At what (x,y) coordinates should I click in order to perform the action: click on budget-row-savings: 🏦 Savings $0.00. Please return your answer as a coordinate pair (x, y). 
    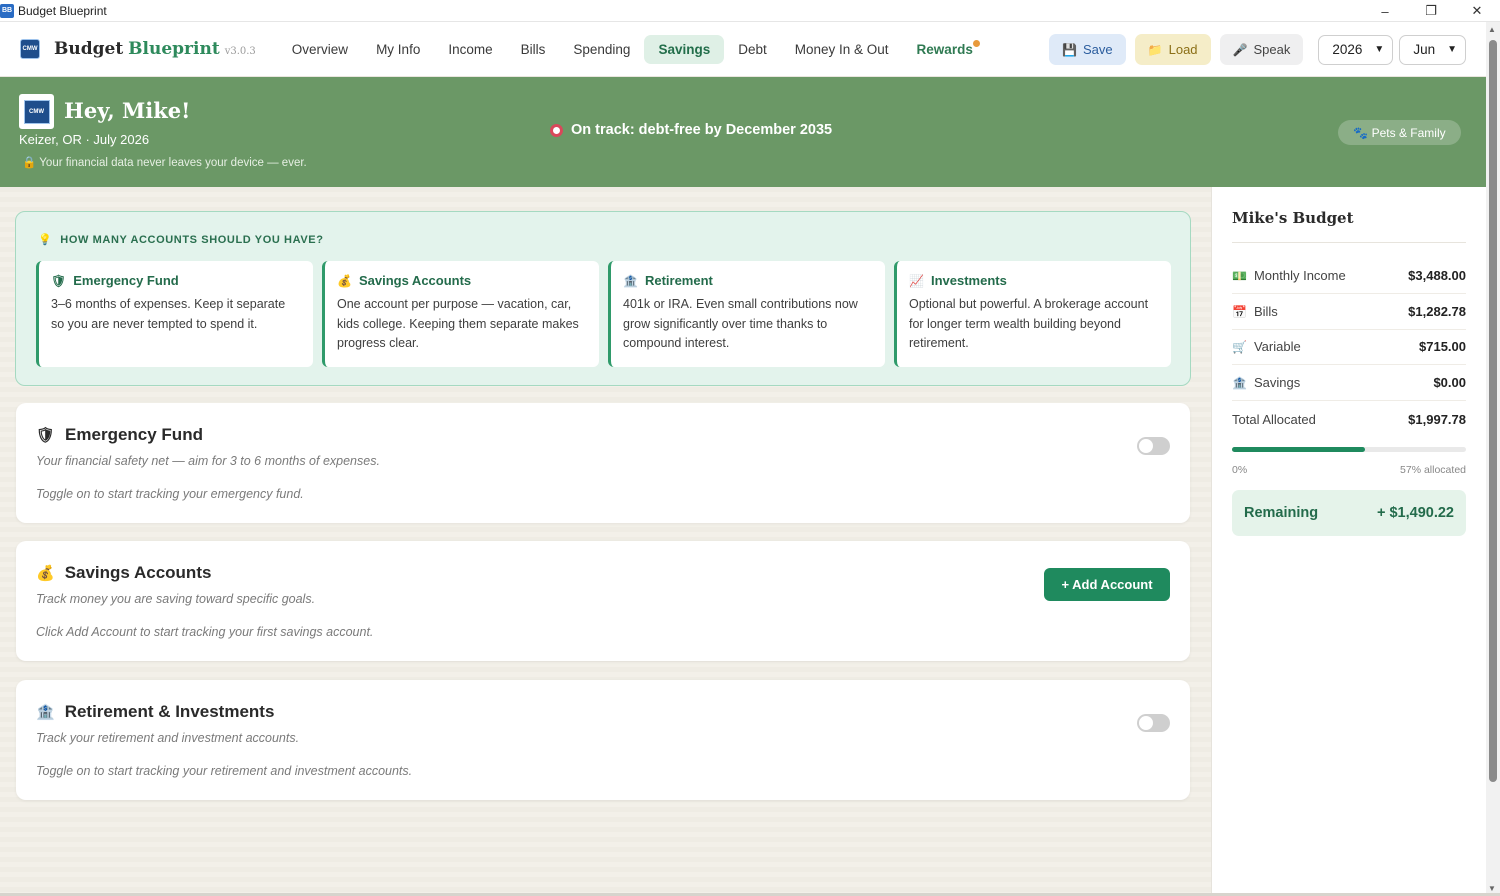
    Looking at the image, I should click on (1349, 383).